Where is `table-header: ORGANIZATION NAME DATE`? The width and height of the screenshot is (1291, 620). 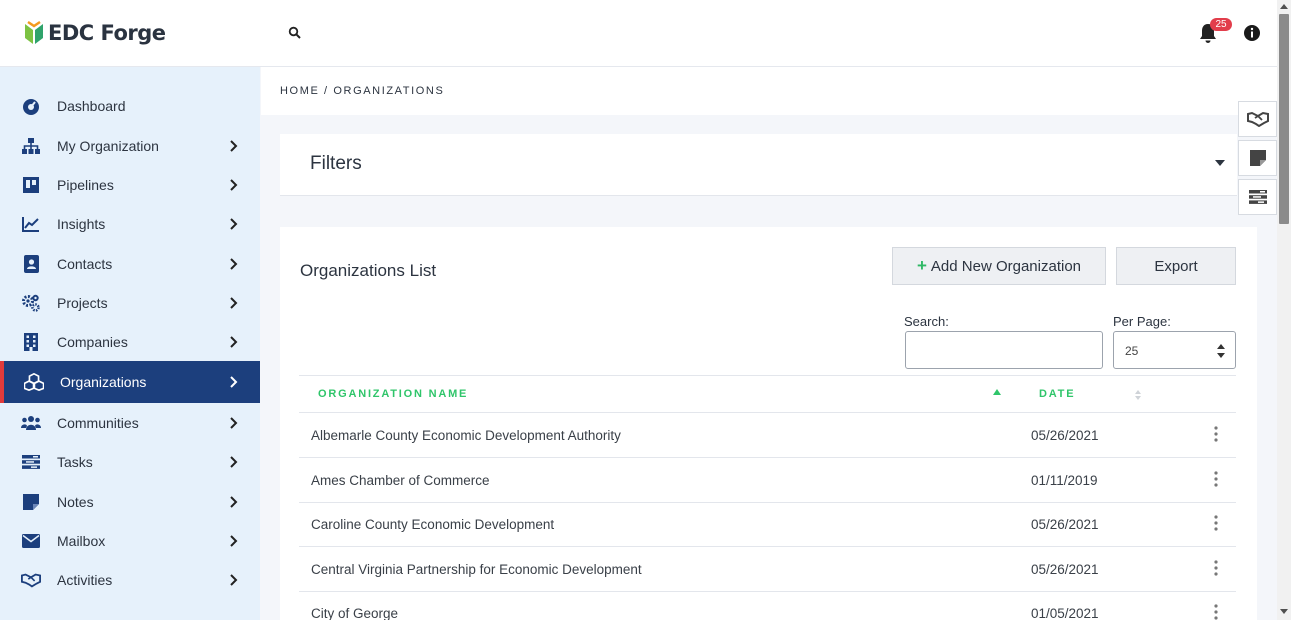 table-header: ORGANIZATION NAME DATE is located at coordinates (767, 394).